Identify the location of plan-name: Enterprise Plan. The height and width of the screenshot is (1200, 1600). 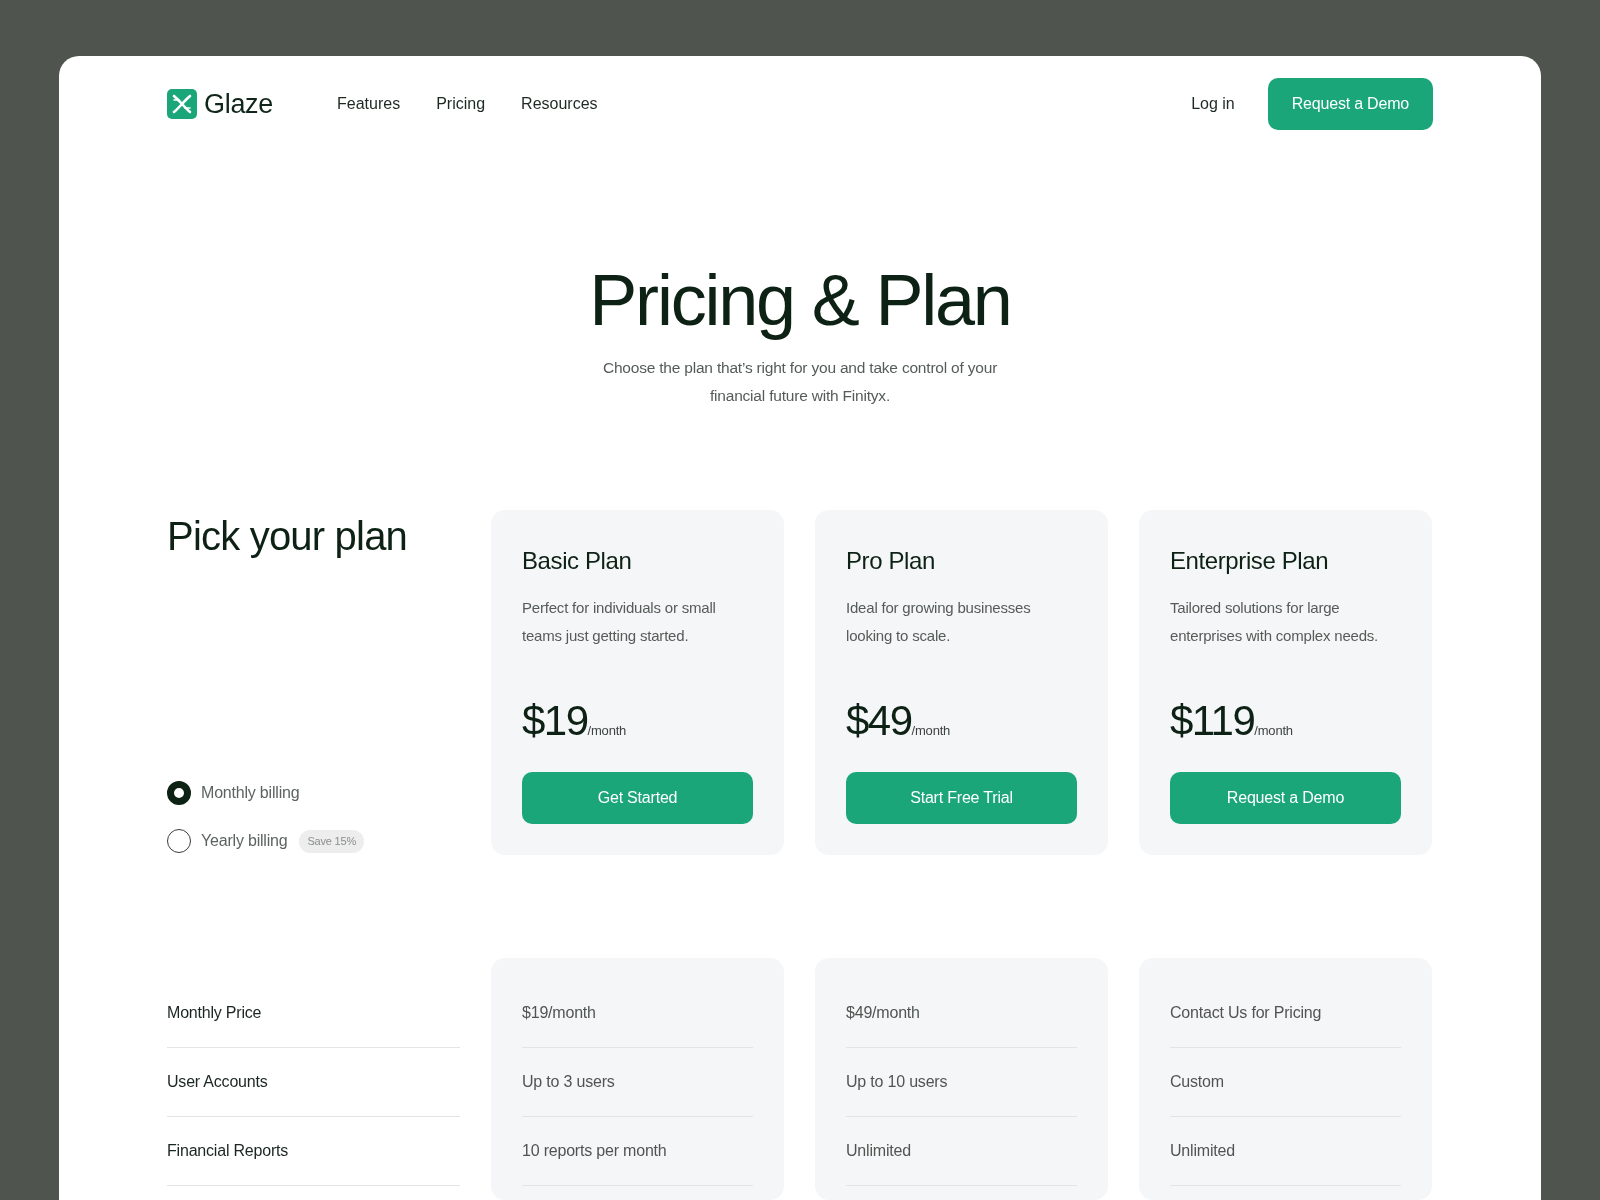
(1250, 561).